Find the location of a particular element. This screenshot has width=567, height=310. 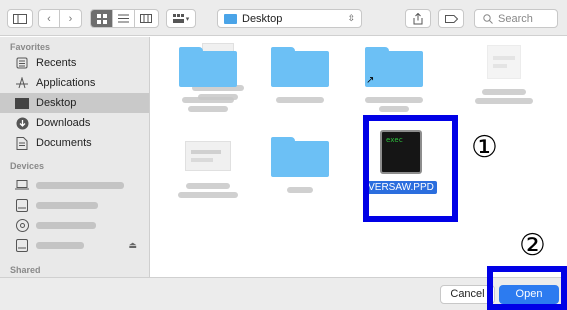

annotation-marker-1: ① is located at coordinates (484, 147).